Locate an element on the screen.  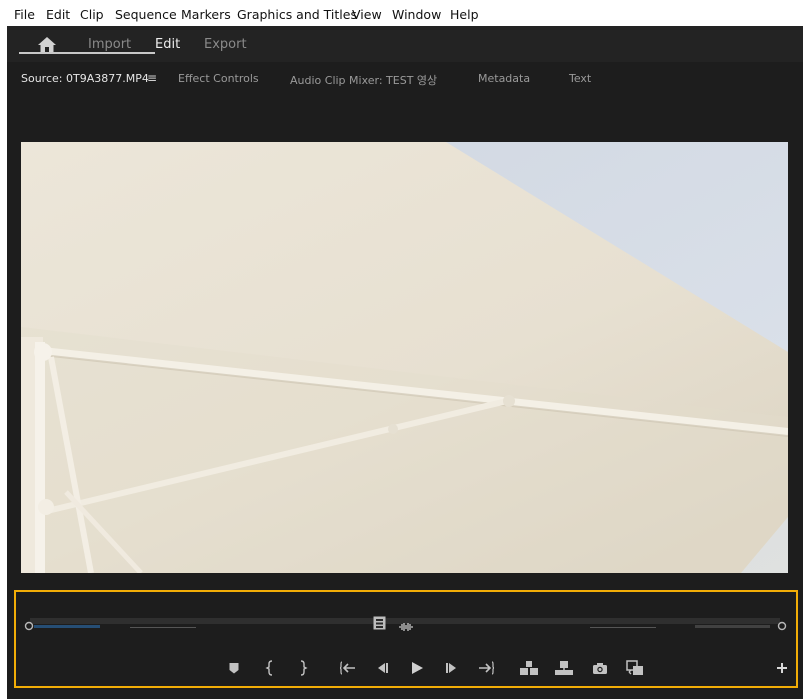
menu-file: File is located at coordinates (24, 14).